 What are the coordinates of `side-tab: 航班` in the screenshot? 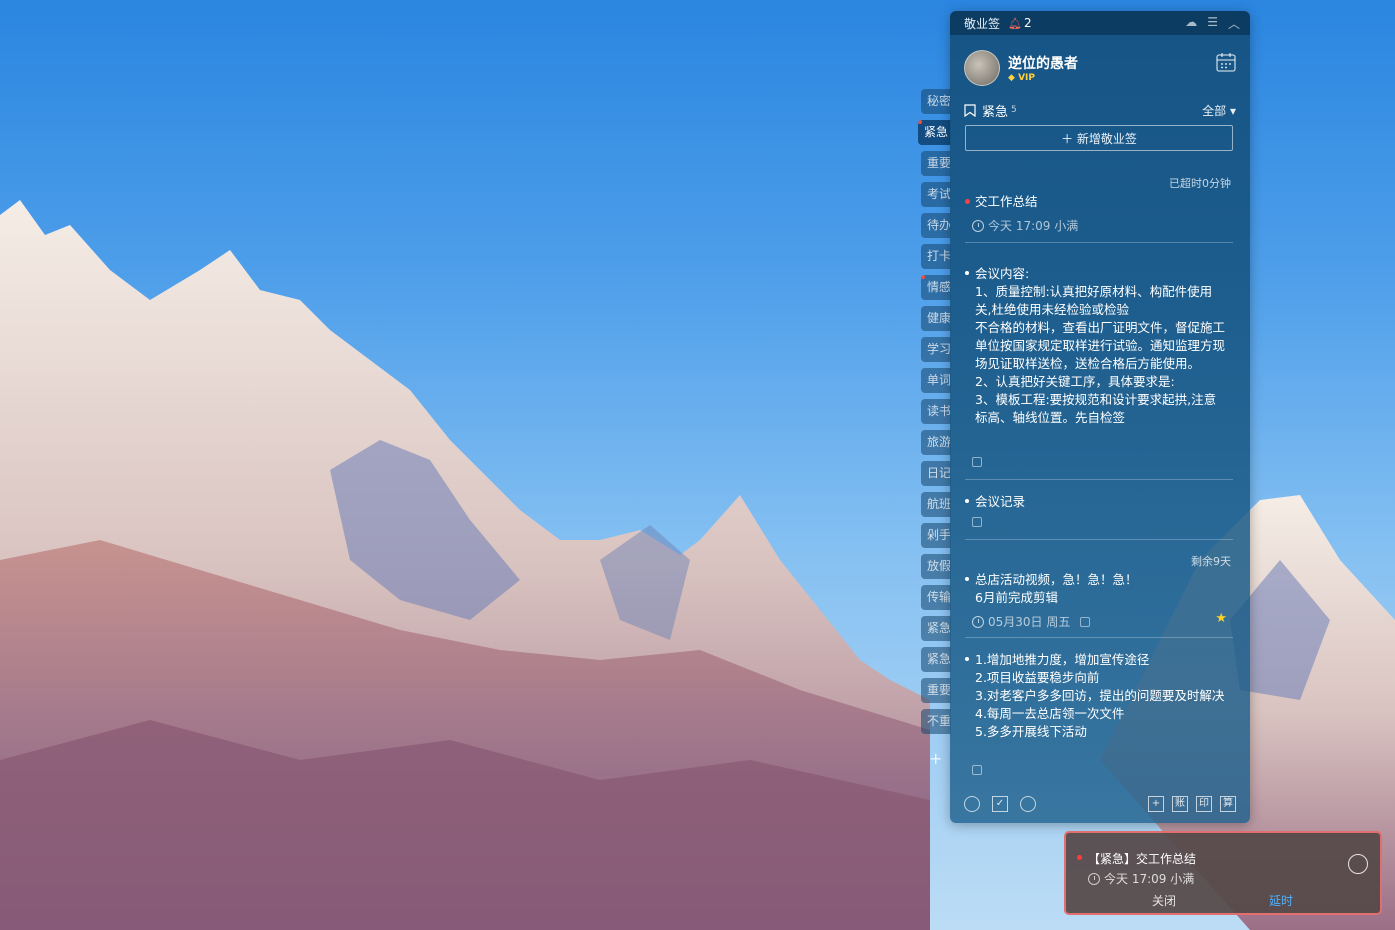 It's located at (936, 504).